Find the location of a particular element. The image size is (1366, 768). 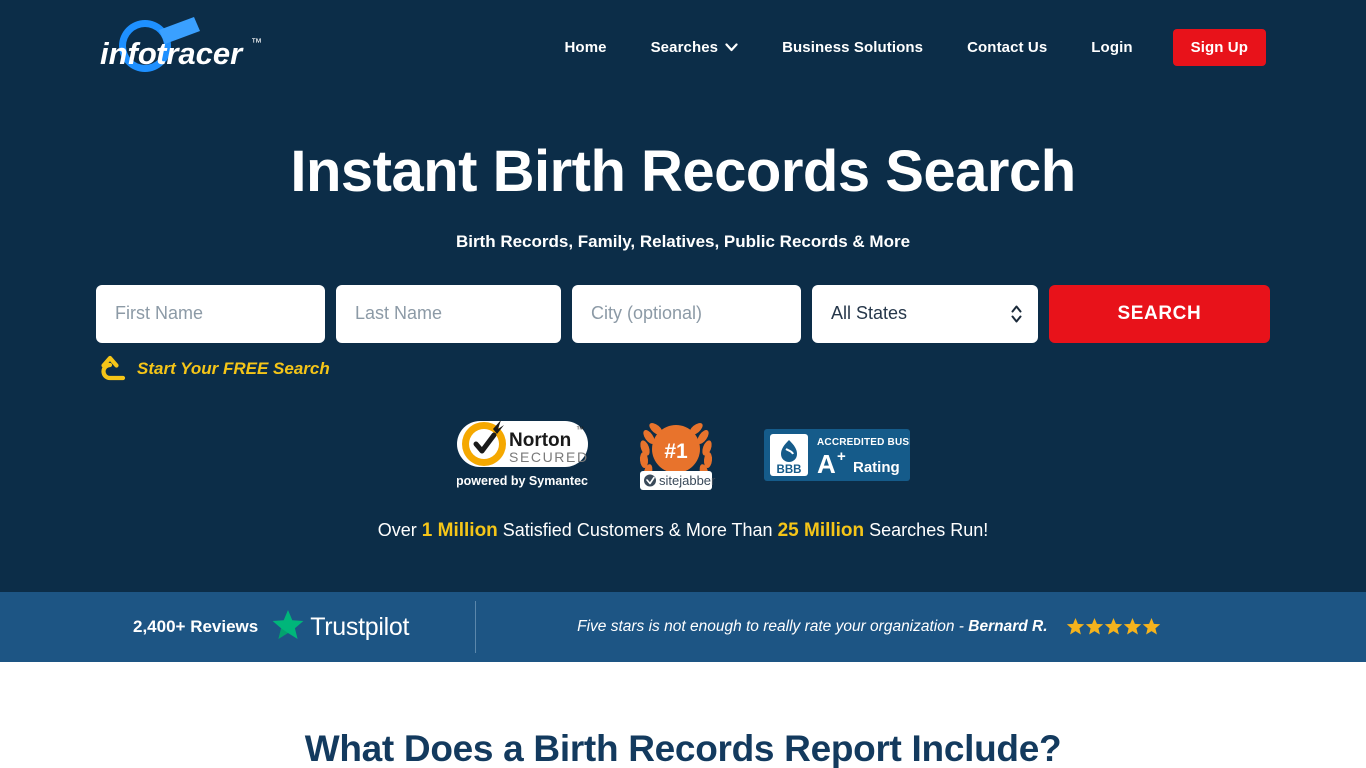

nav-home: Home is located at coordinates (586, 47).